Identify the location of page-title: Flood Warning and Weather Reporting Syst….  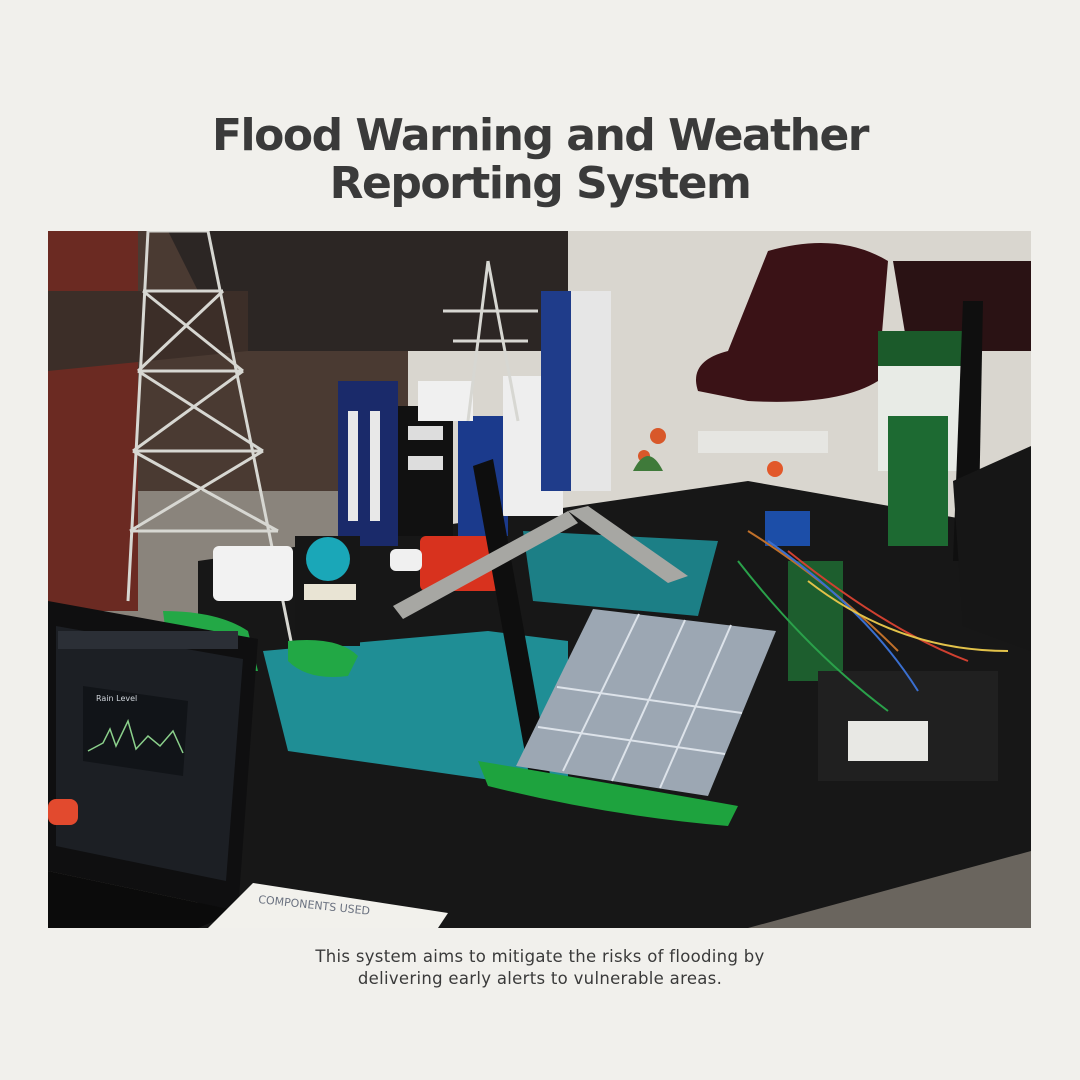
(540, 160).